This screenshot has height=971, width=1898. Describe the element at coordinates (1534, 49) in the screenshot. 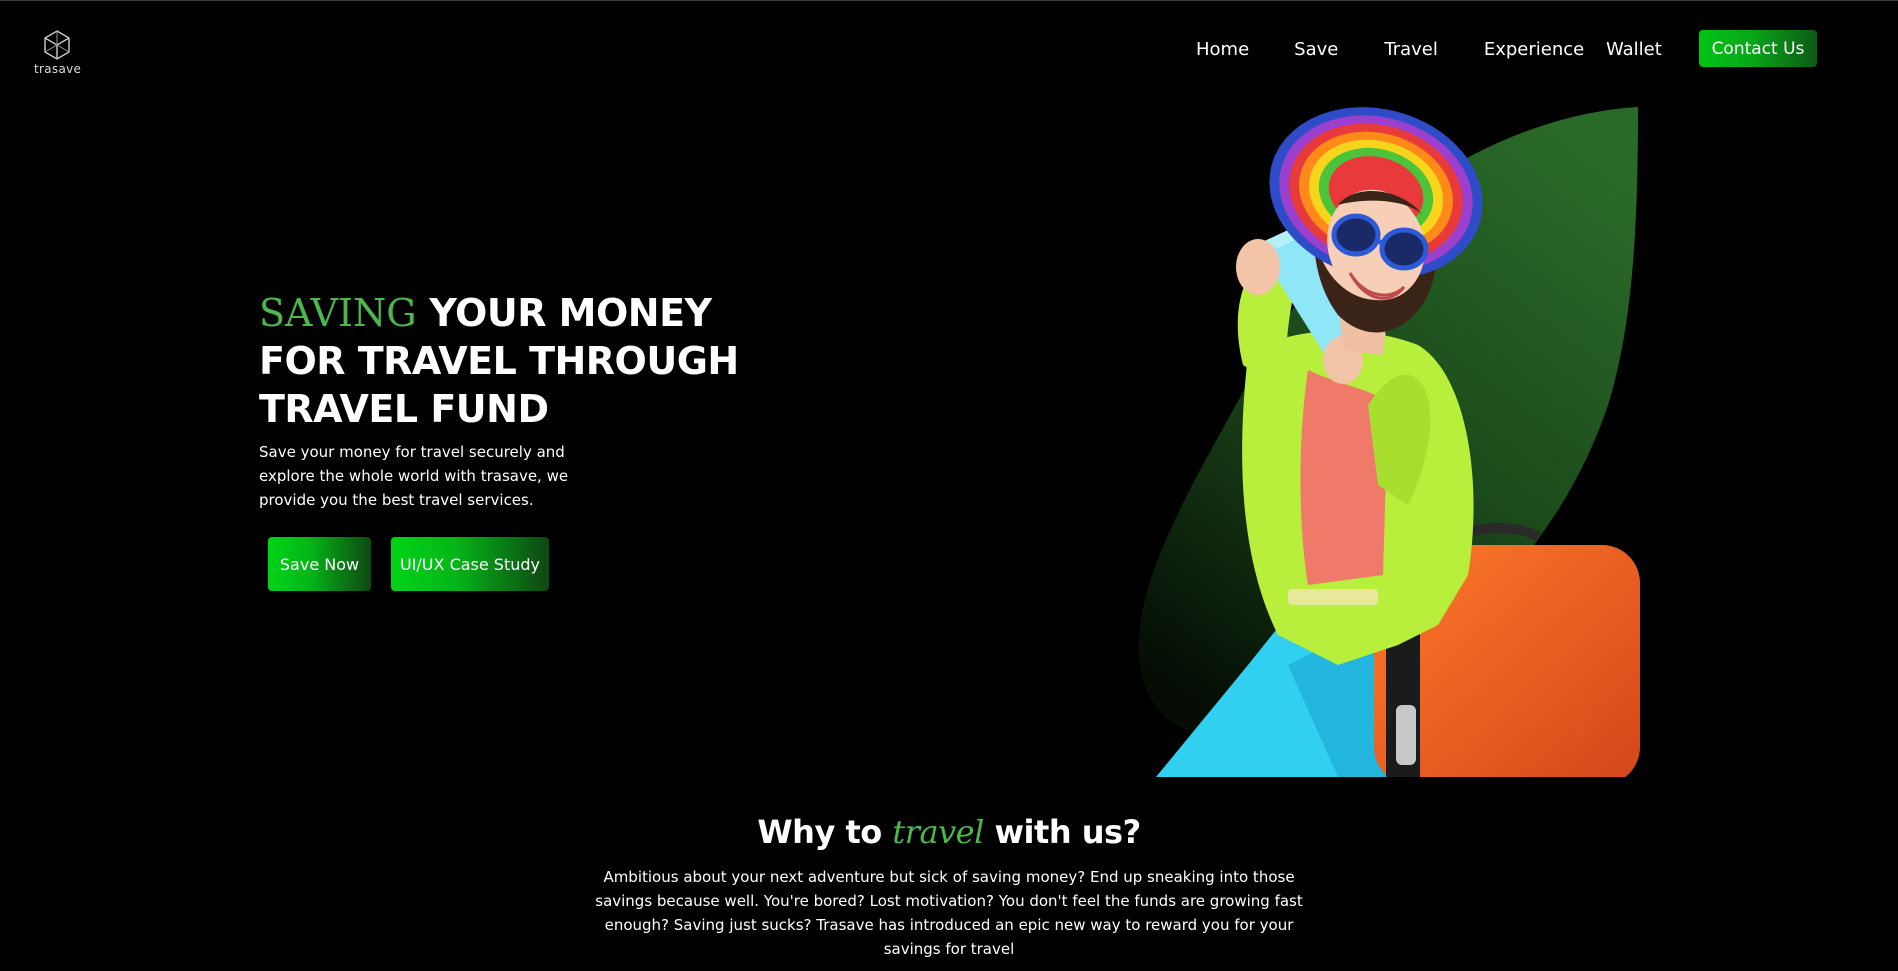

I see `nav-experience: Experience` at that location.